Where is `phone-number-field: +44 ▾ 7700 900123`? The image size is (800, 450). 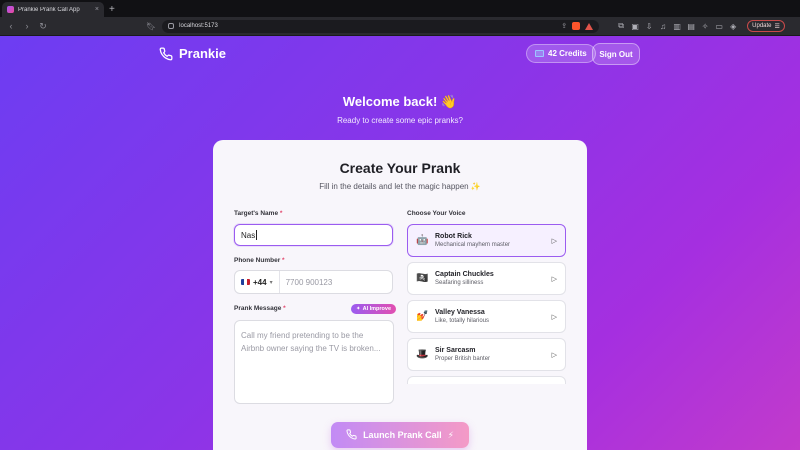 phone-number-field: +44 ▾ 7700 900123 is located at coordinates (313, 282).